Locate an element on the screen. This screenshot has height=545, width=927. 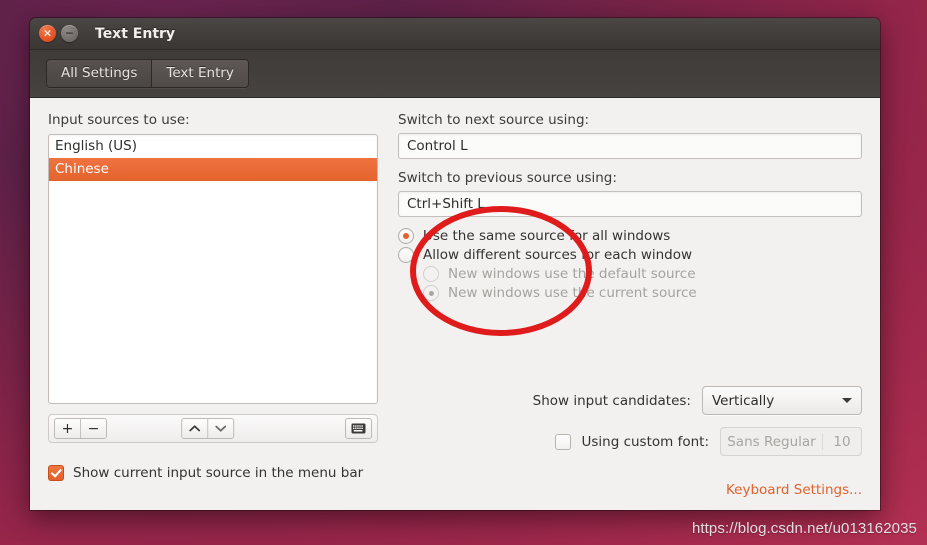
prev-source-input: Ctrl+Shift L is located at coordinates (630, 204).